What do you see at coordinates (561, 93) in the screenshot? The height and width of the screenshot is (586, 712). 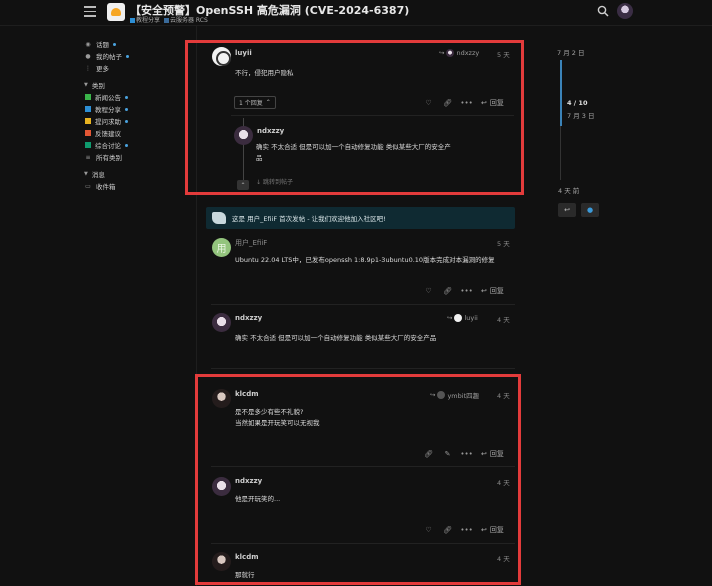 I see `timeline-handle` at bounding box center [561, 93].